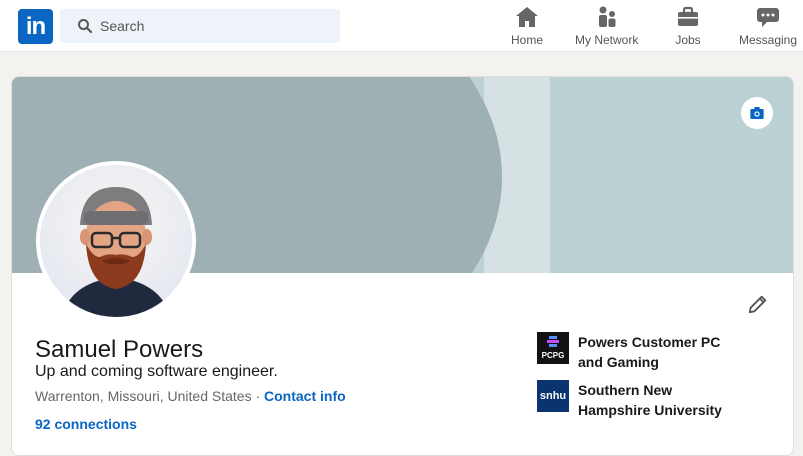 The width and height of the screenshot is (803, 456). I want to click on edit-profile-button, so click(758, 304).